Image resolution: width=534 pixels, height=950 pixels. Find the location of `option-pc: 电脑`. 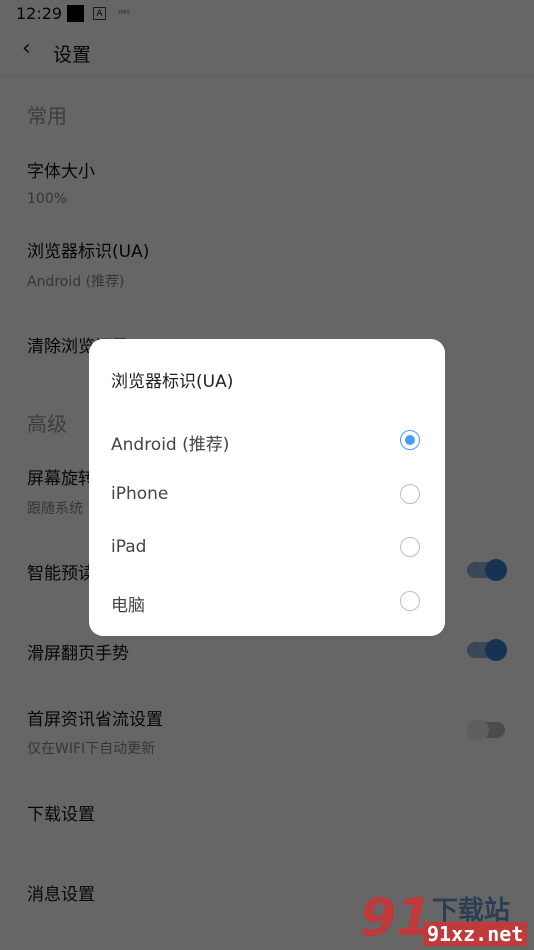

option-pc: 电脑 is located at coordinates (267, 602).